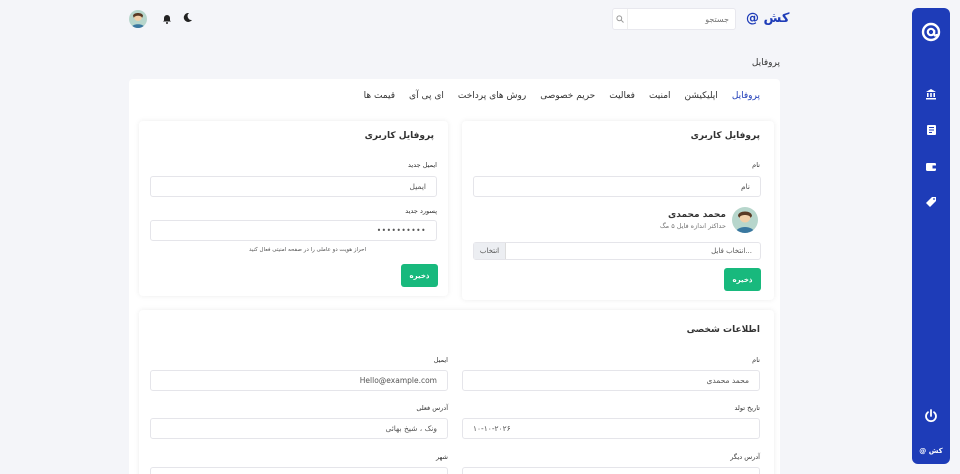  Describe the element at coordinates (299, 470) in the screenshot. I see `city-field` at that location.